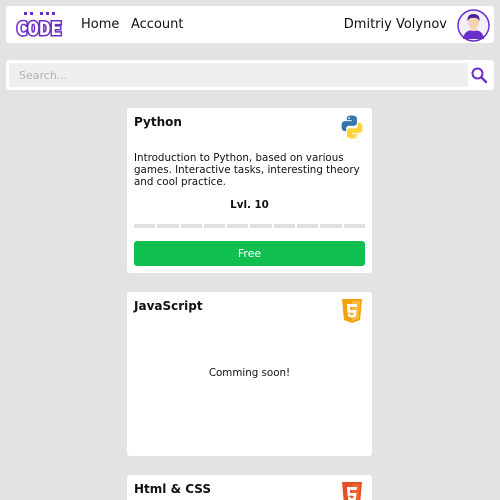 This screenshot has height=500, width=500. I want to click on course-title: Python, so click(158, 122).